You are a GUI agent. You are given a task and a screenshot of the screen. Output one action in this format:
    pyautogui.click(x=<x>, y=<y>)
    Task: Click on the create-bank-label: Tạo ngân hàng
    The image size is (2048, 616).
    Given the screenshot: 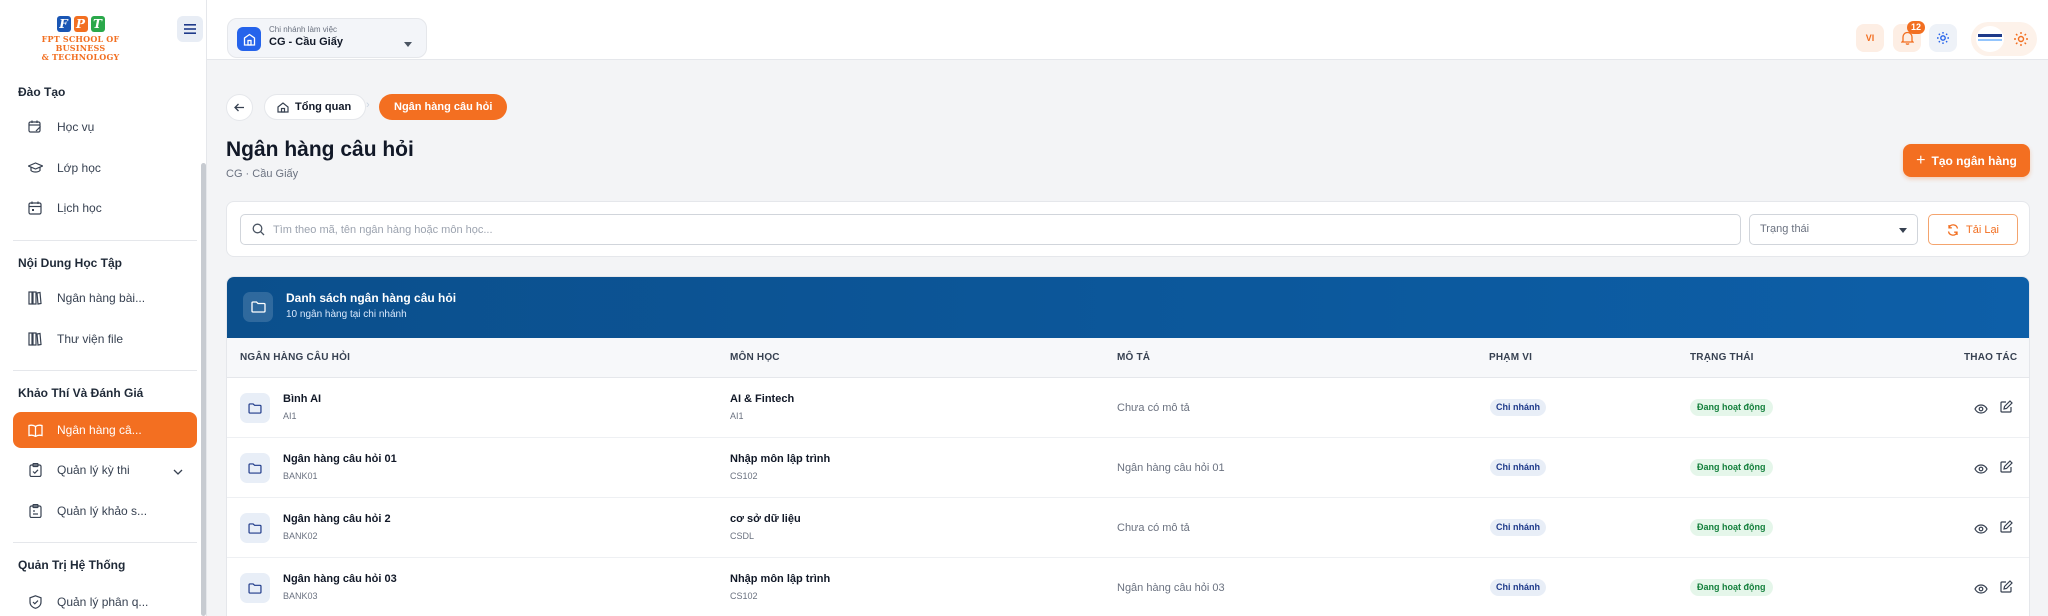 What is the action you would take?
    pyautogui.click(x=1974, y=160)
    